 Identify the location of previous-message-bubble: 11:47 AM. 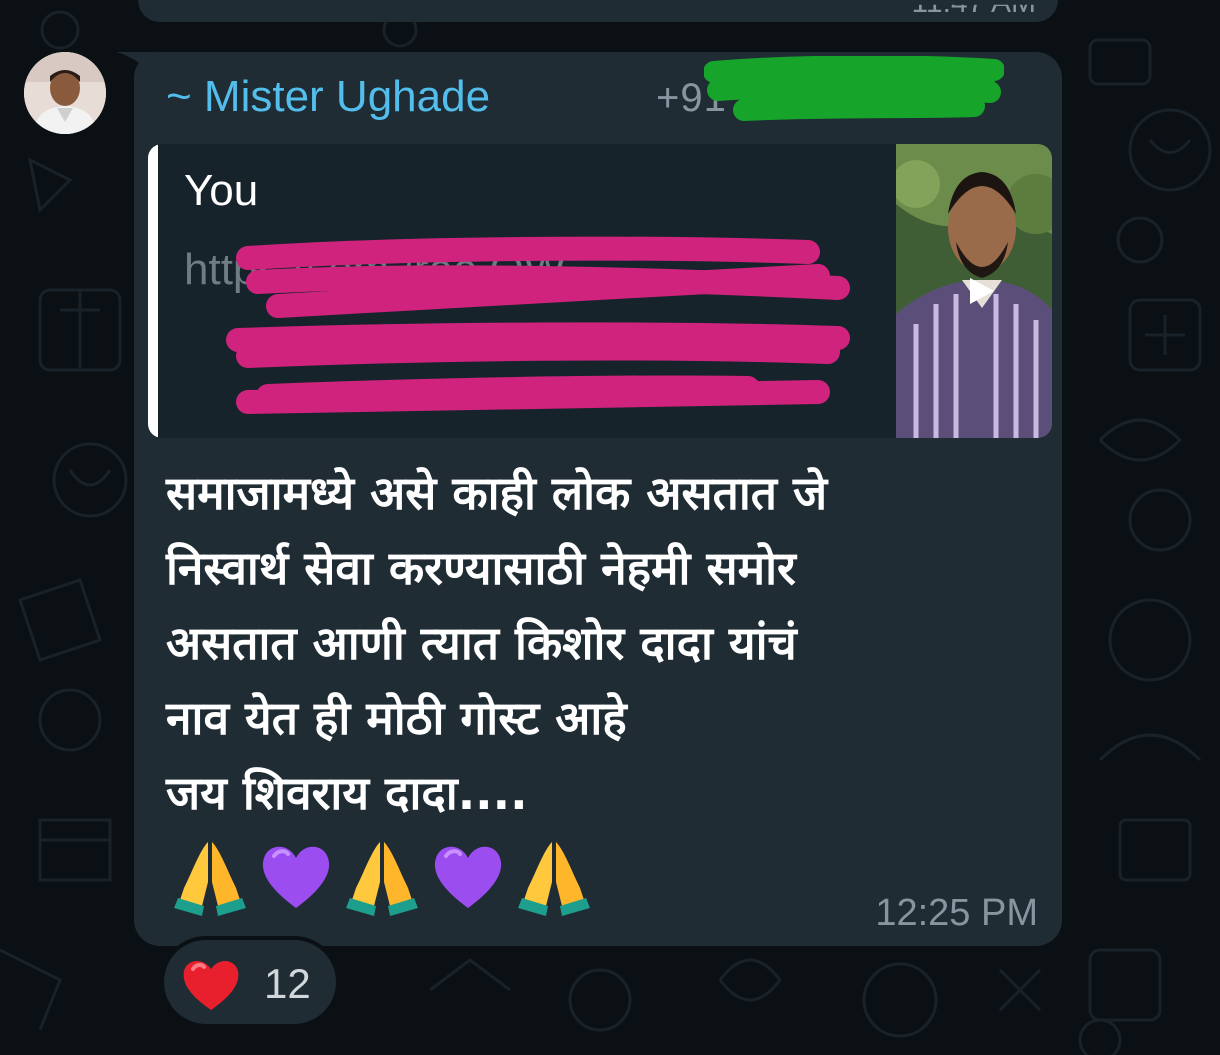
(598, 11).